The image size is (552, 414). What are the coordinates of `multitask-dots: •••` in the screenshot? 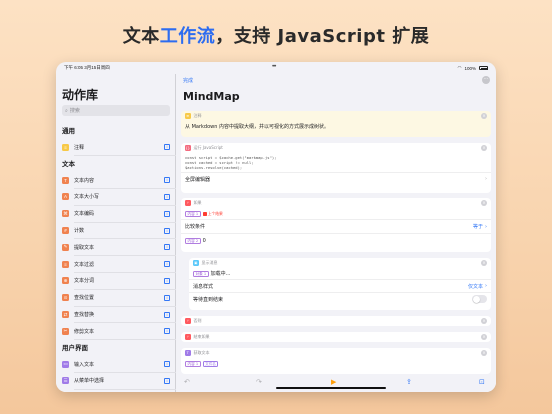 It's located at (274, 67).